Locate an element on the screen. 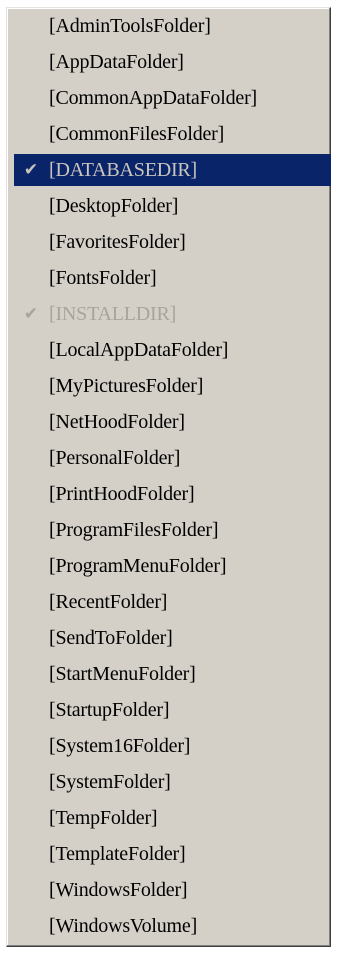  menu-item-windowsfolder: [WindowsFolder] is located at coordinates (172, 890).